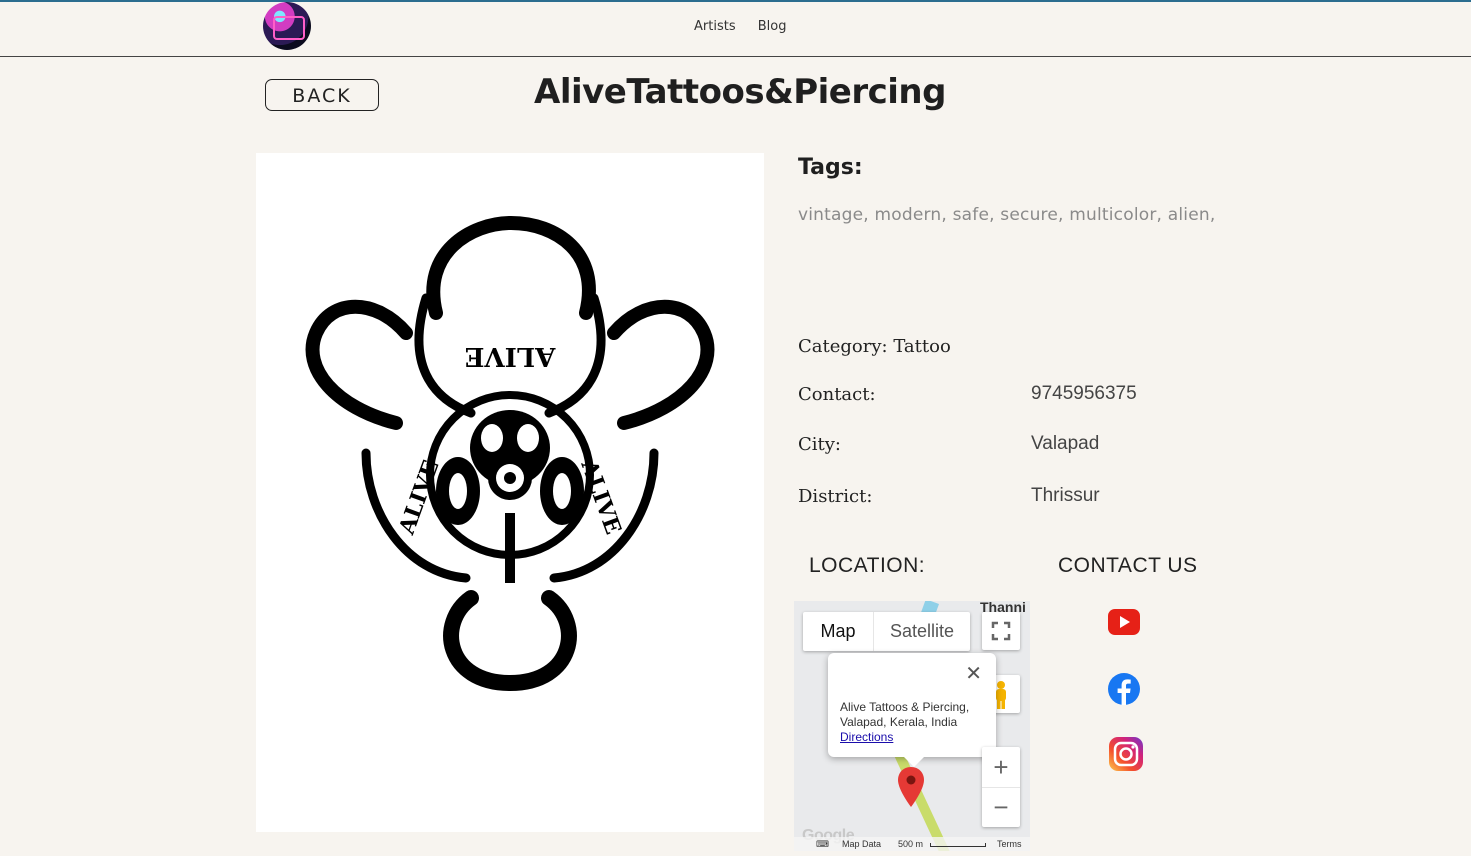 The height and width of the screenshot is (856, 1471). I want to click on keyboard-icon: ⌨, so click(822, 844).